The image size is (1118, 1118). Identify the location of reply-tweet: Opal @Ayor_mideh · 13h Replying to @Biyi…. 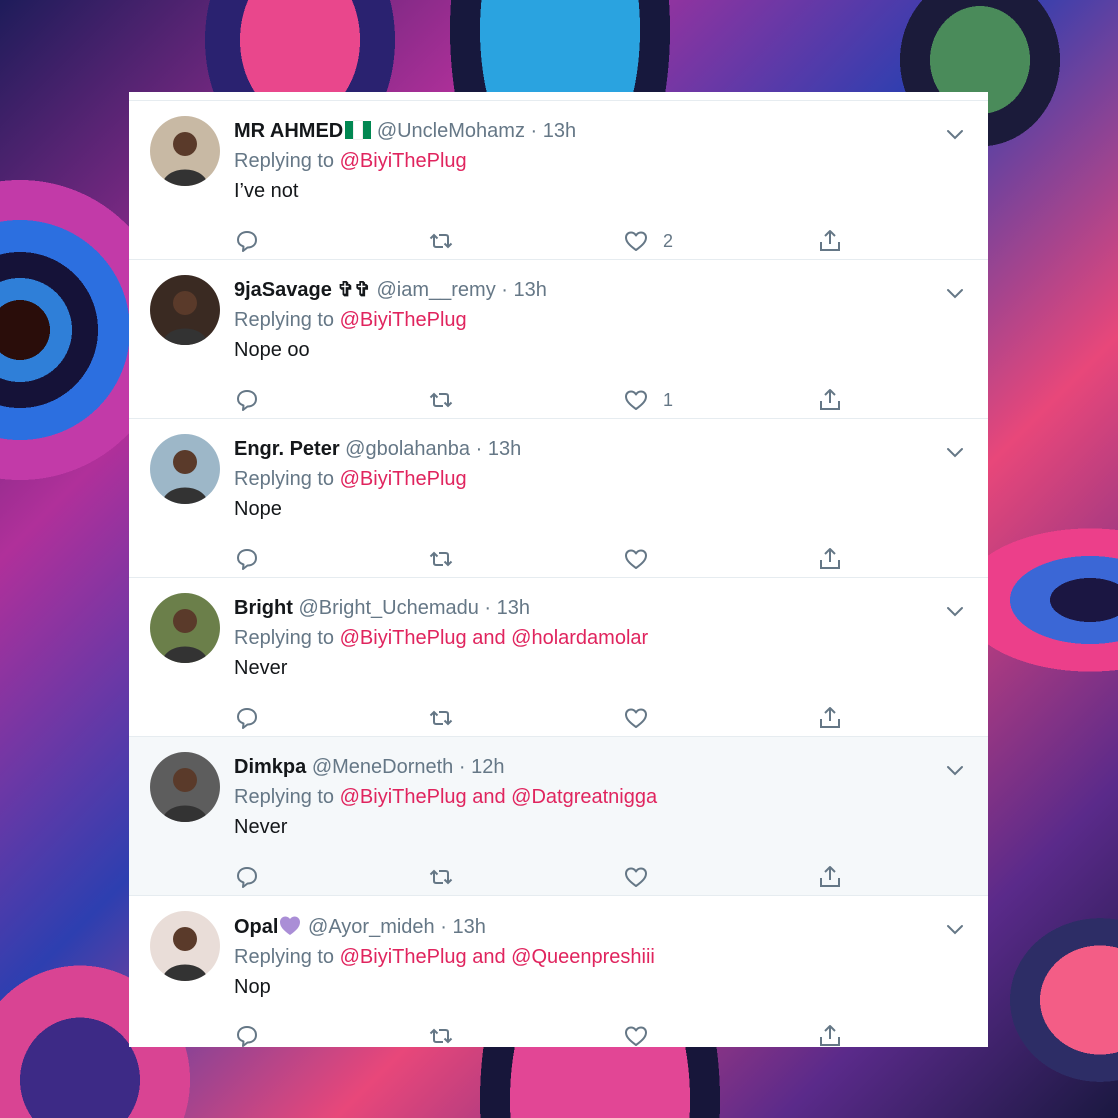
(558, 971).